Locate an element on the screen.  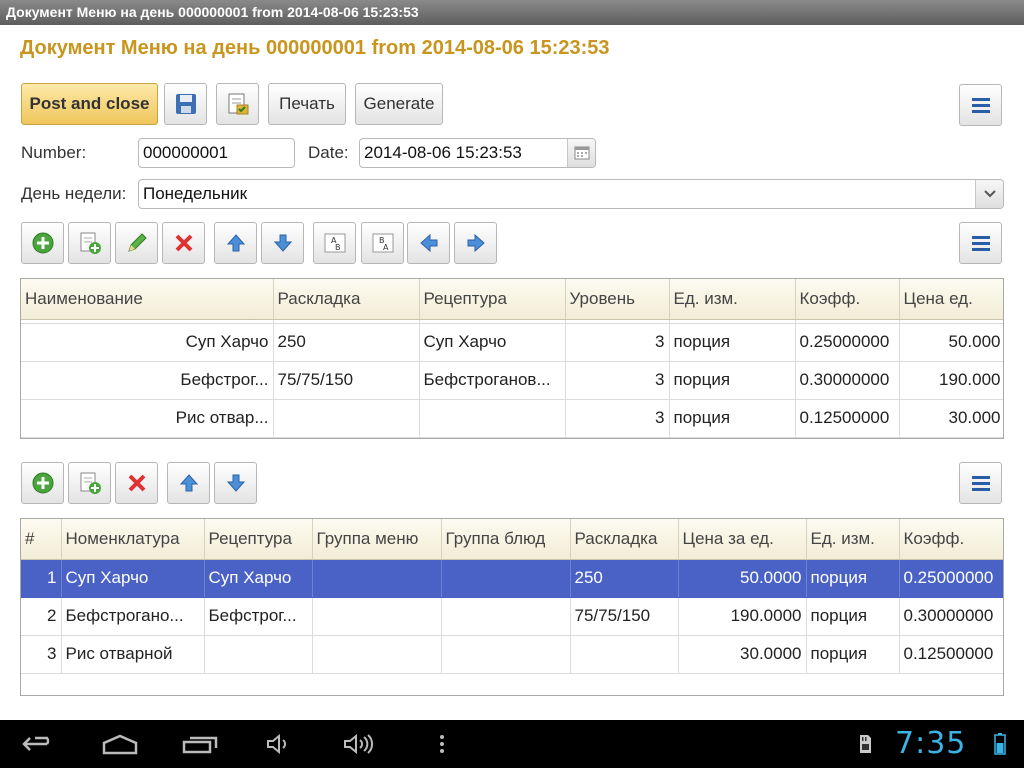
calendar-button is located at coordinates (581, 153).